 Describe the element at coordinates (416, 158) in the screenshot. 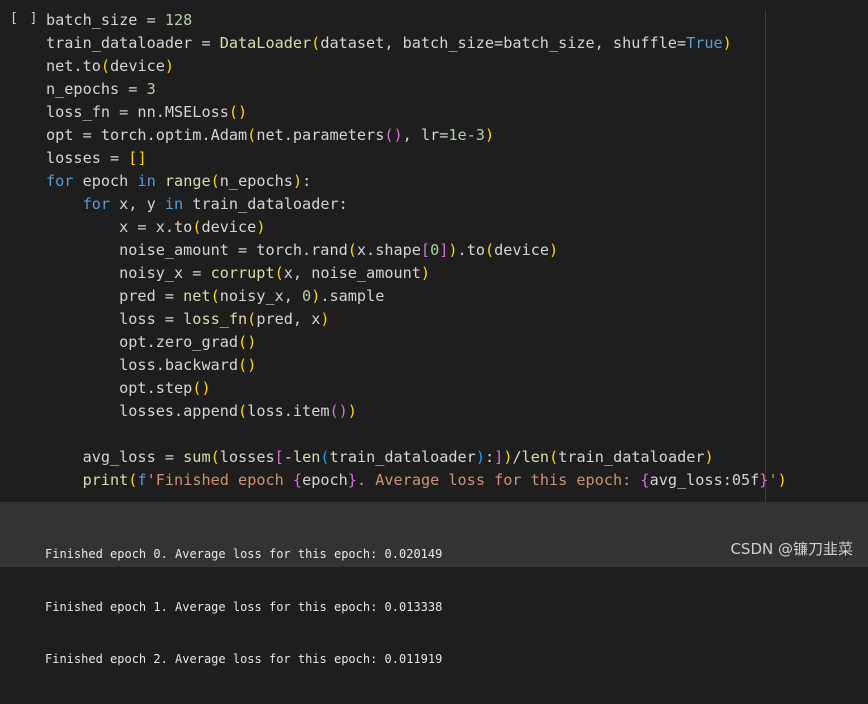

I see `code-line: losses = []` at that location.